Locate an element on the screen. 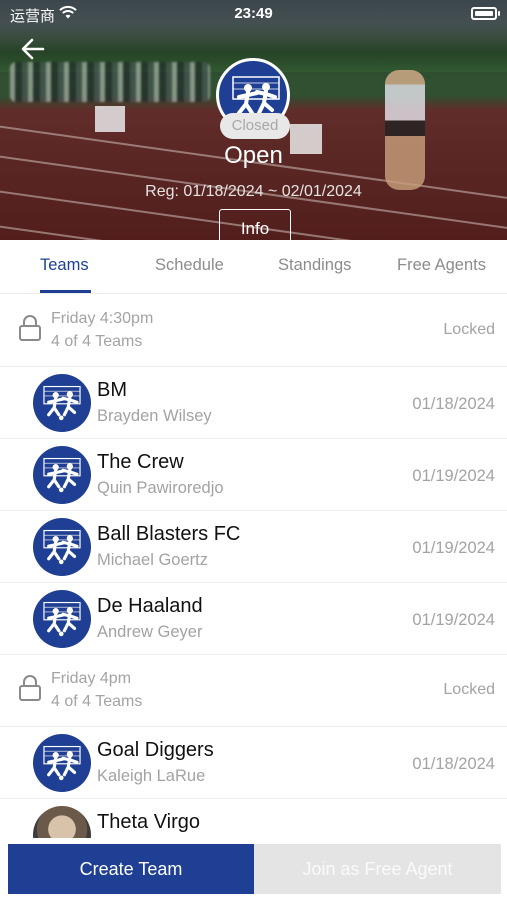 The width and height of the screenshot is (507, 900). create-team-button: Create Team is located at coordinates (131, 869).